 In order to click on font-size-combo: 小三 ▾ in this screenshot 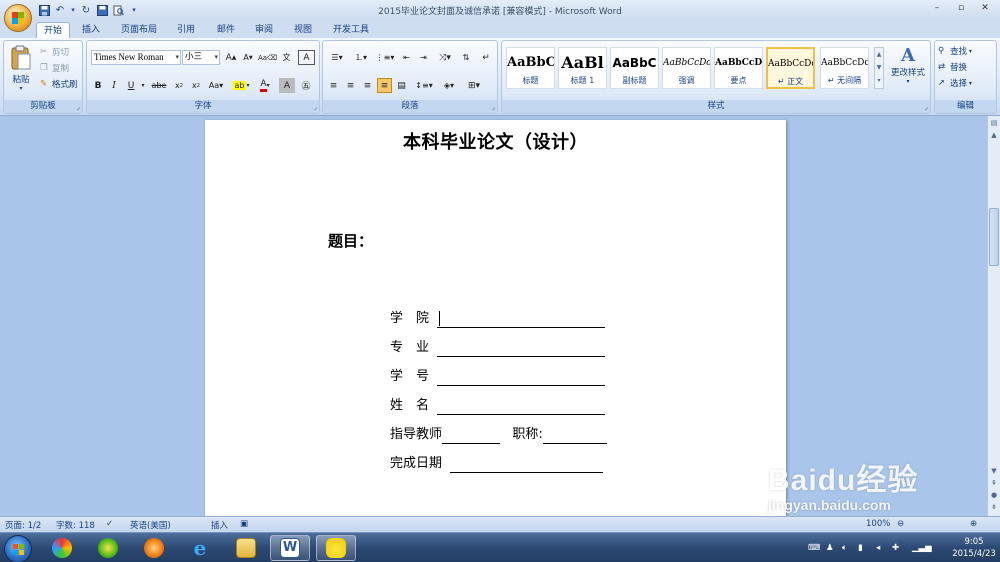, I will do `click(201, 57)`.